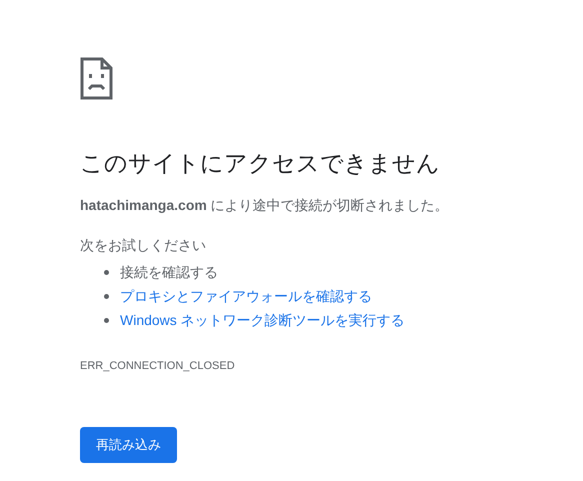  I want to click on suggestions-heading: 次をお試しください, so click(143, 245).